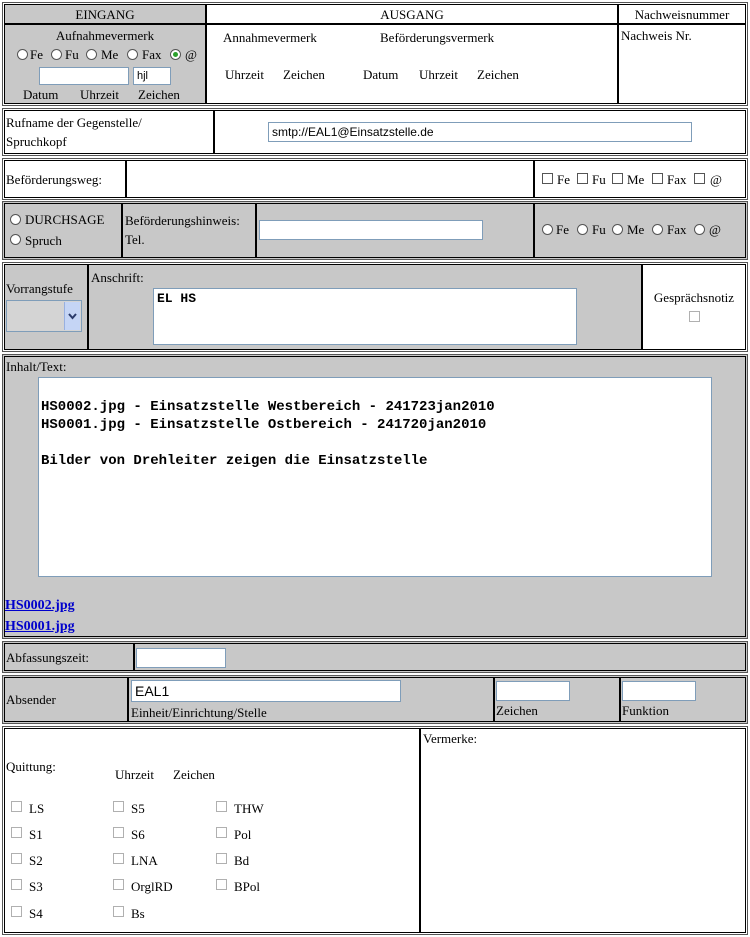  I want to click on datum-uhrzeit-input, so click(84, 76).